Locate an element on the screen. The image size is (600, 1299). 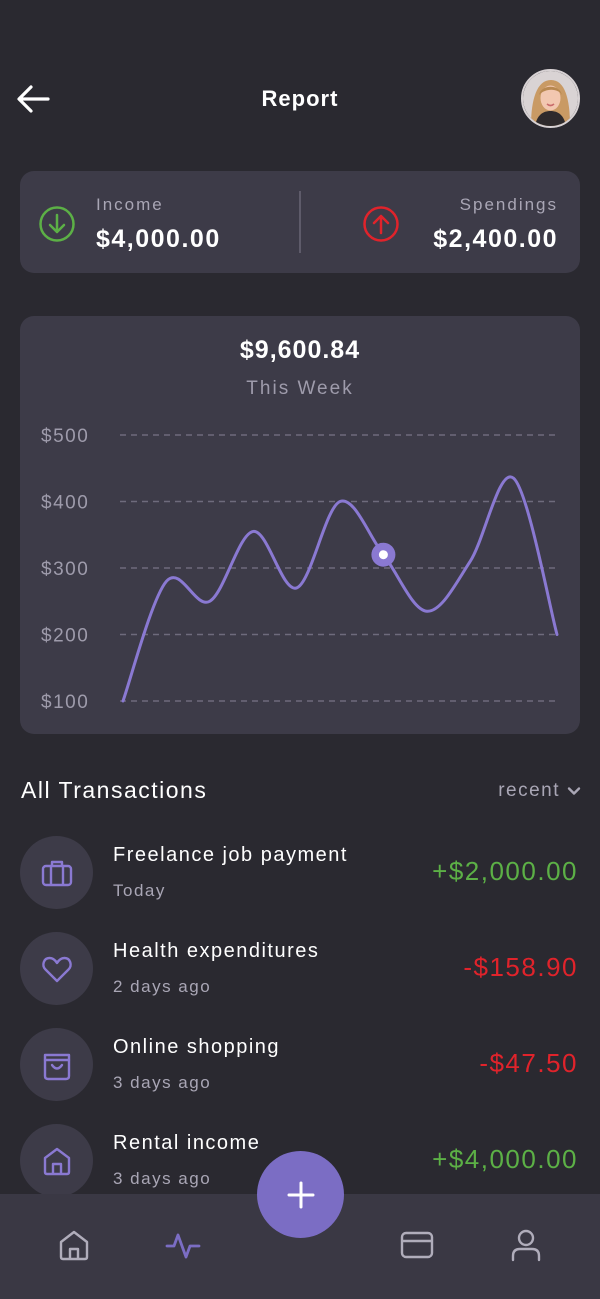
summary-divider is located at coordinates (300, 222).